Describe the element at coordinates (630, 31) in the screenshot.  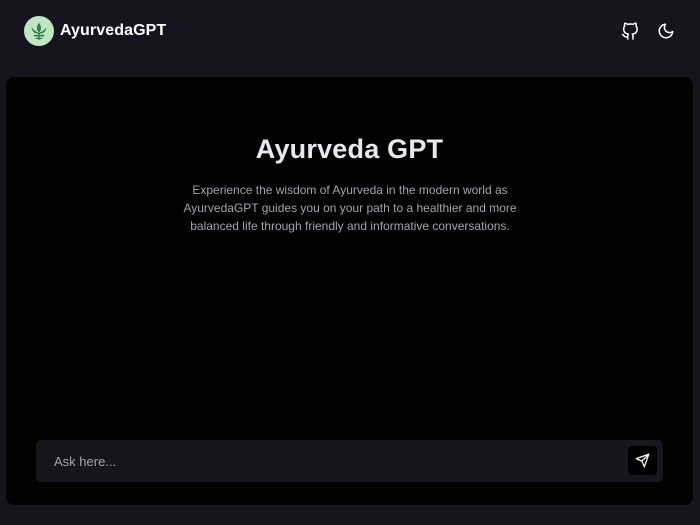
I see `github-icon` at that location.